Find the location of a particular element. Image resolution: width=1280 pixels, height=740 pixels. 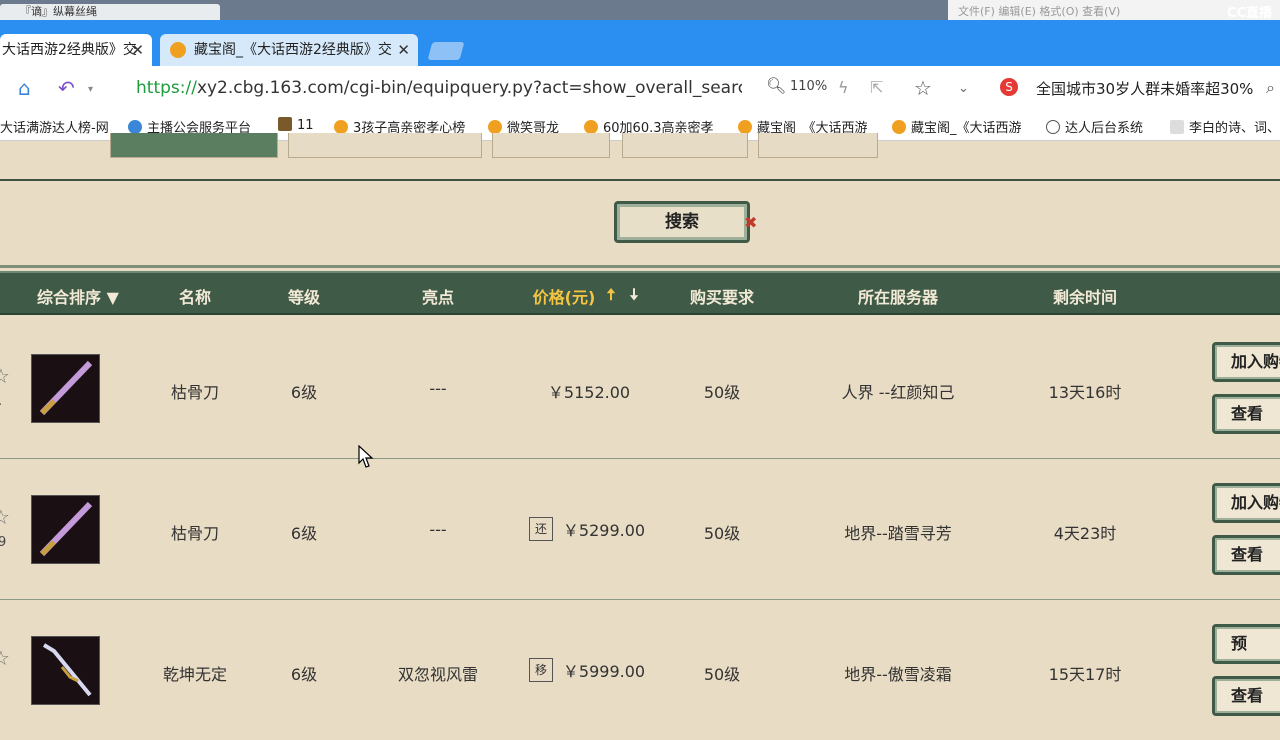

item-price: ￥5299.00 is located at coordinates (604, 530).